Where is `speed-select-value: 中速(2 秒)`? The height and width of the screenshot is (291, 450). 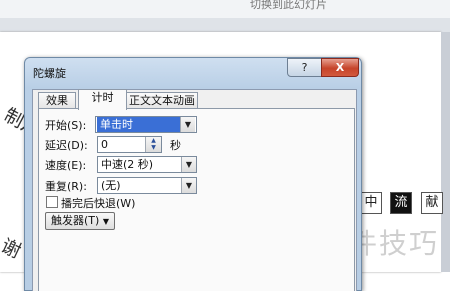 speed-select-value: 中速(2 秒) is located at coordinates (127, 164).